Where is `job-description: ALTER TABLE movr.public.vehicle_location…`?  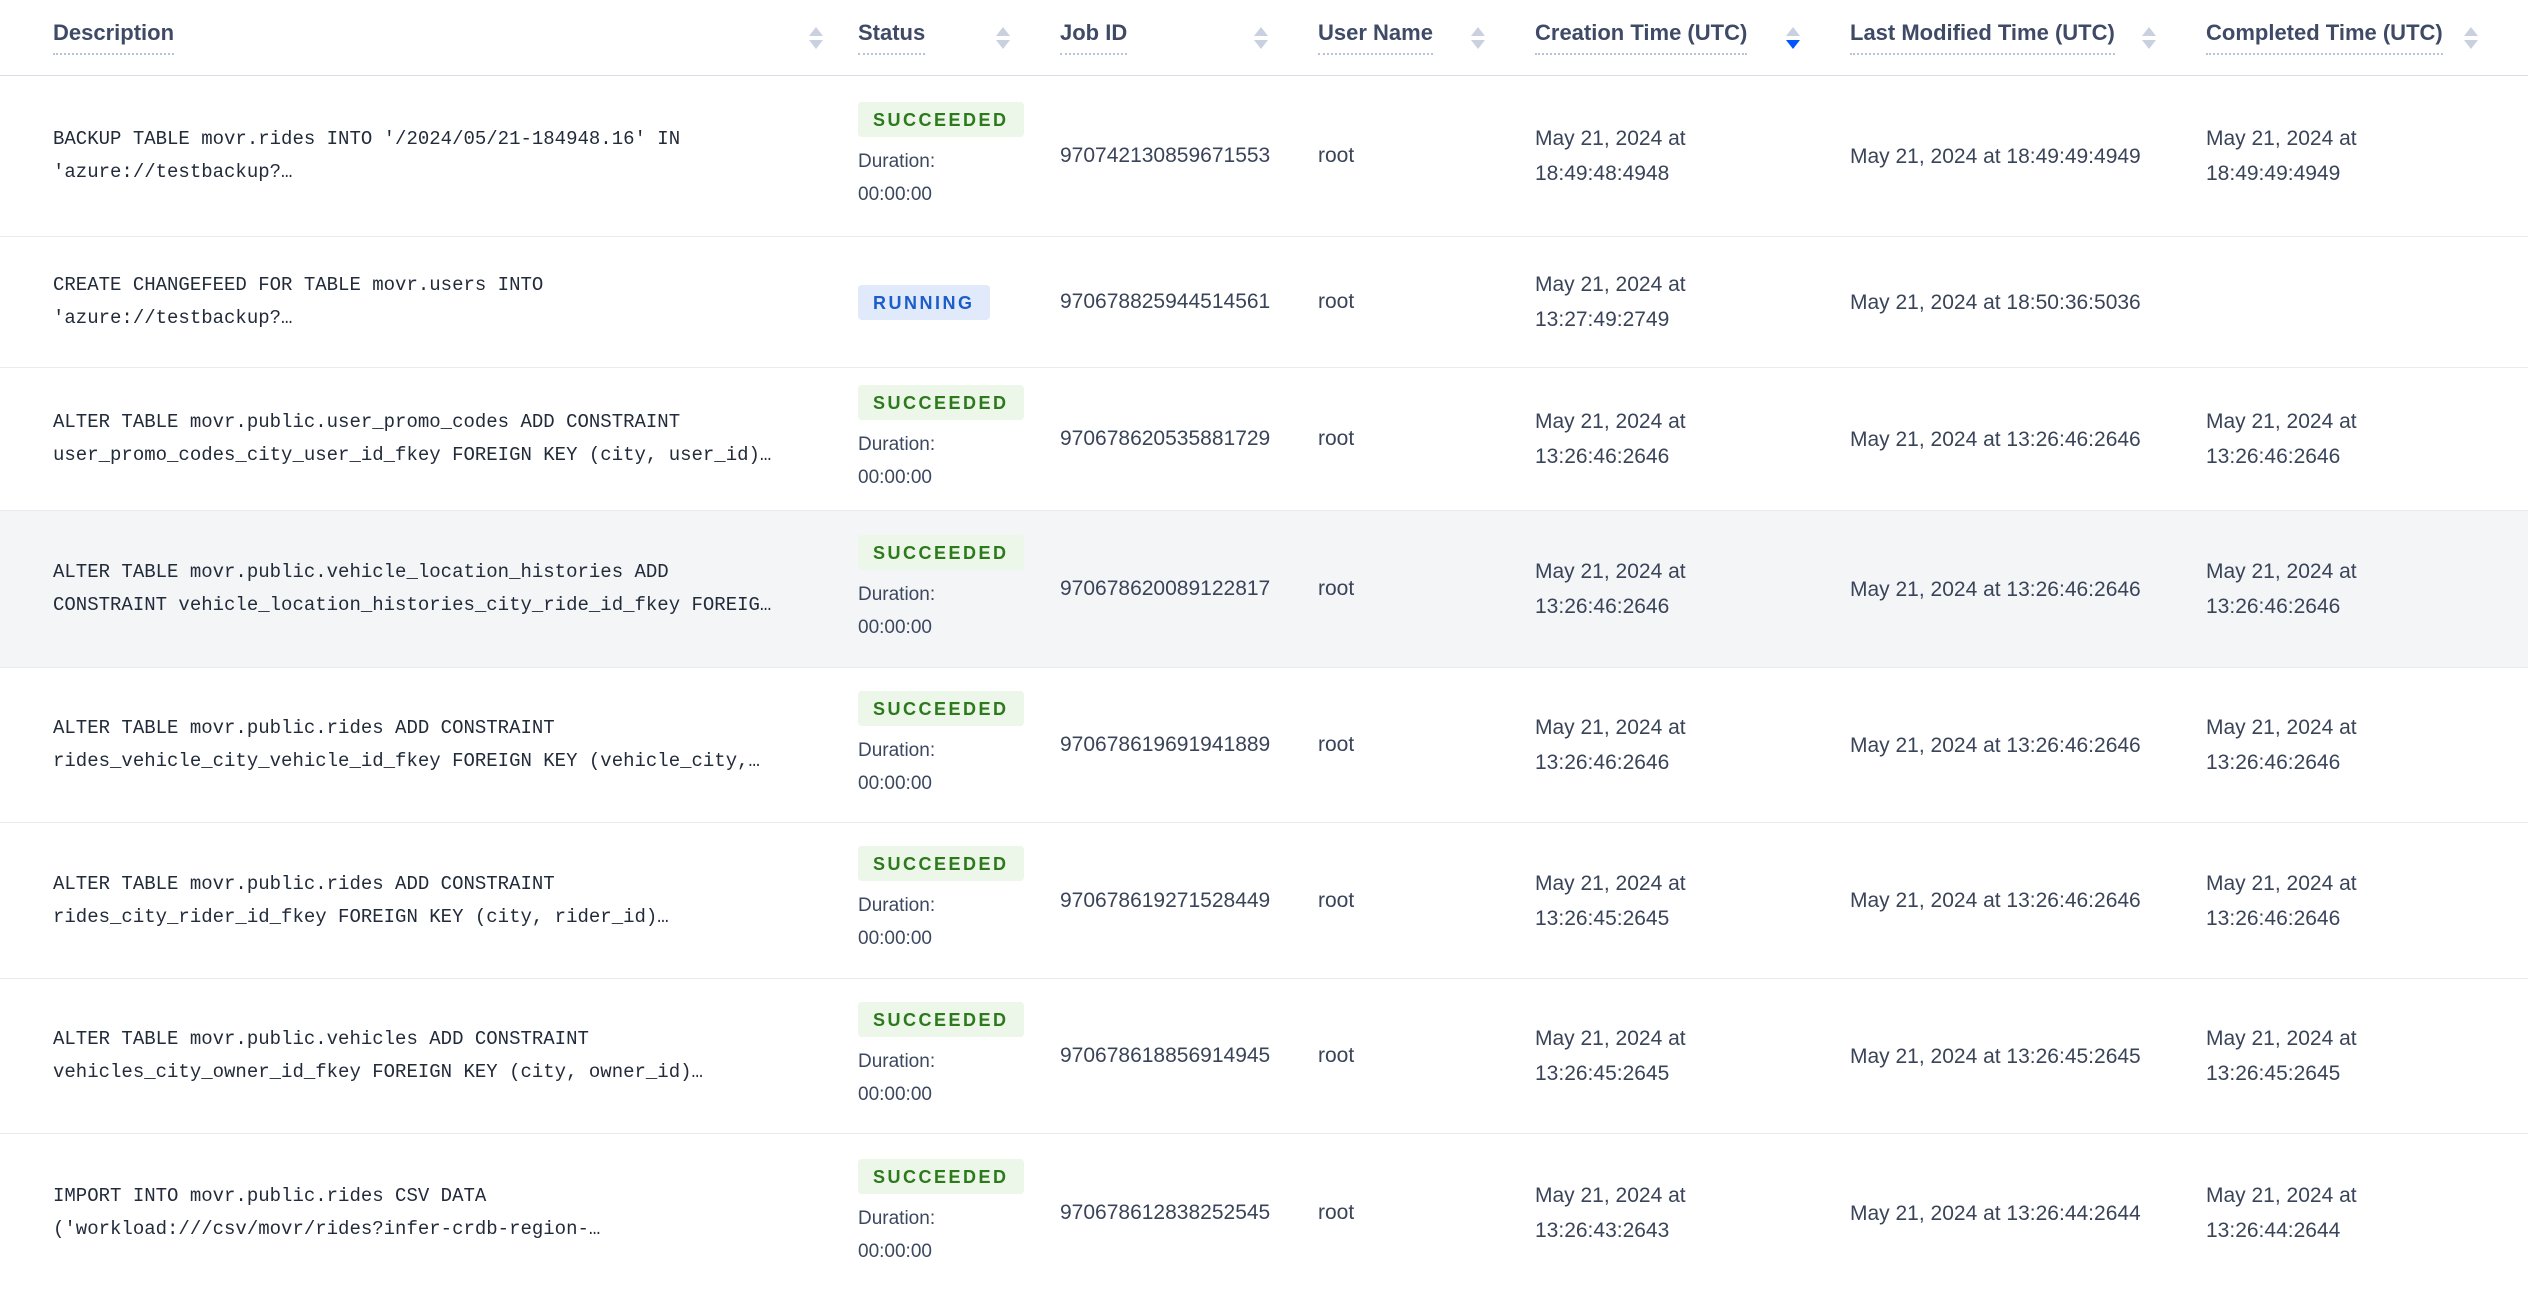 job-description: ALTER TABLE movr.public.vehicle_location… is located at coordinates (412, 588).